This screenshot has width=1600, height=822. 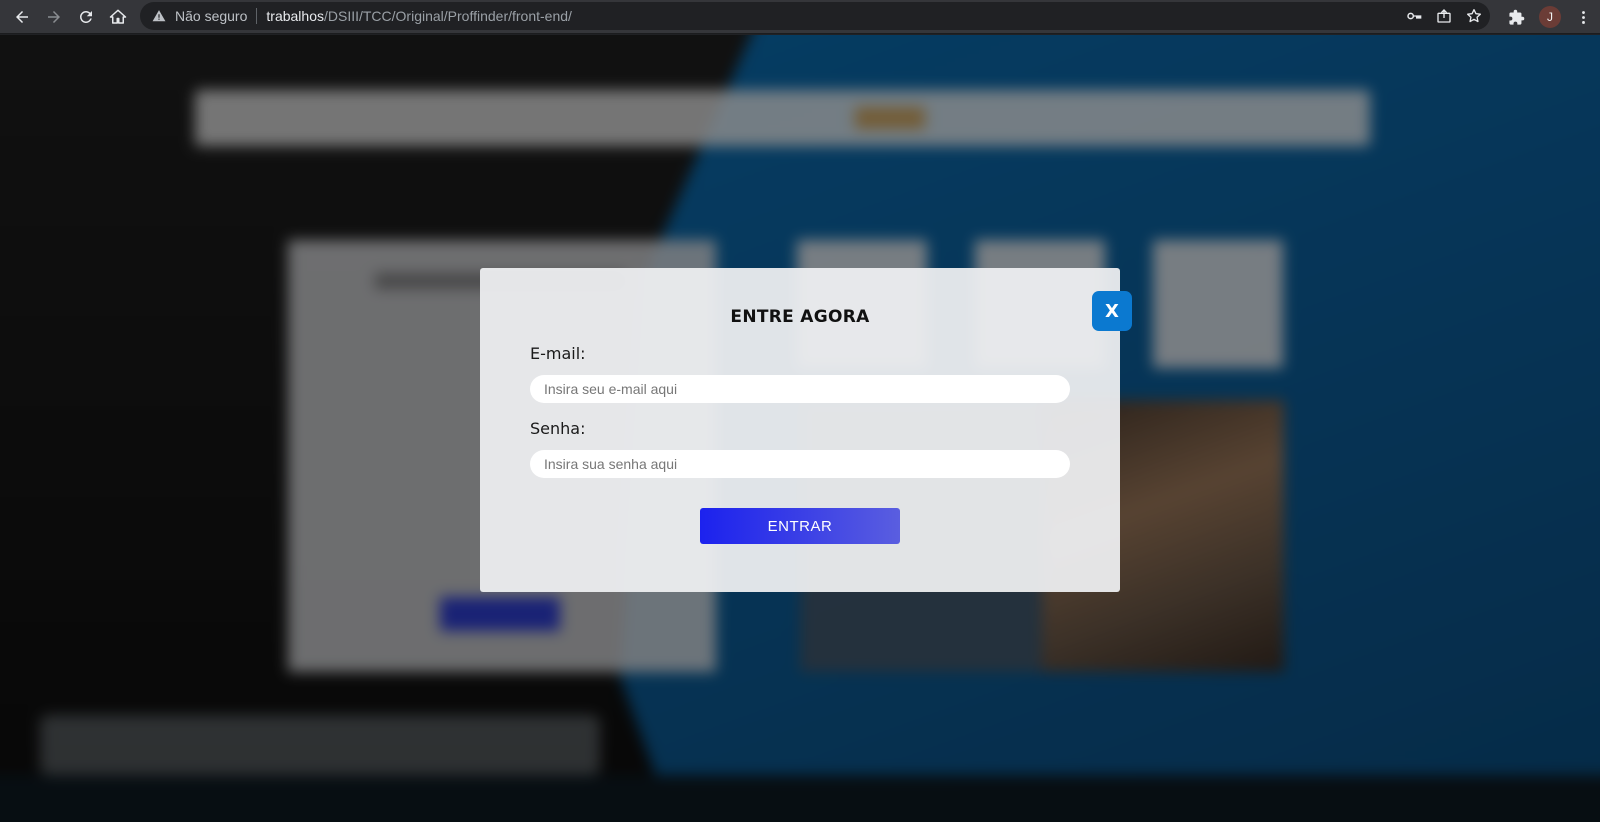 I want to click on password-label: Senha:, so click(x=558, y=428).